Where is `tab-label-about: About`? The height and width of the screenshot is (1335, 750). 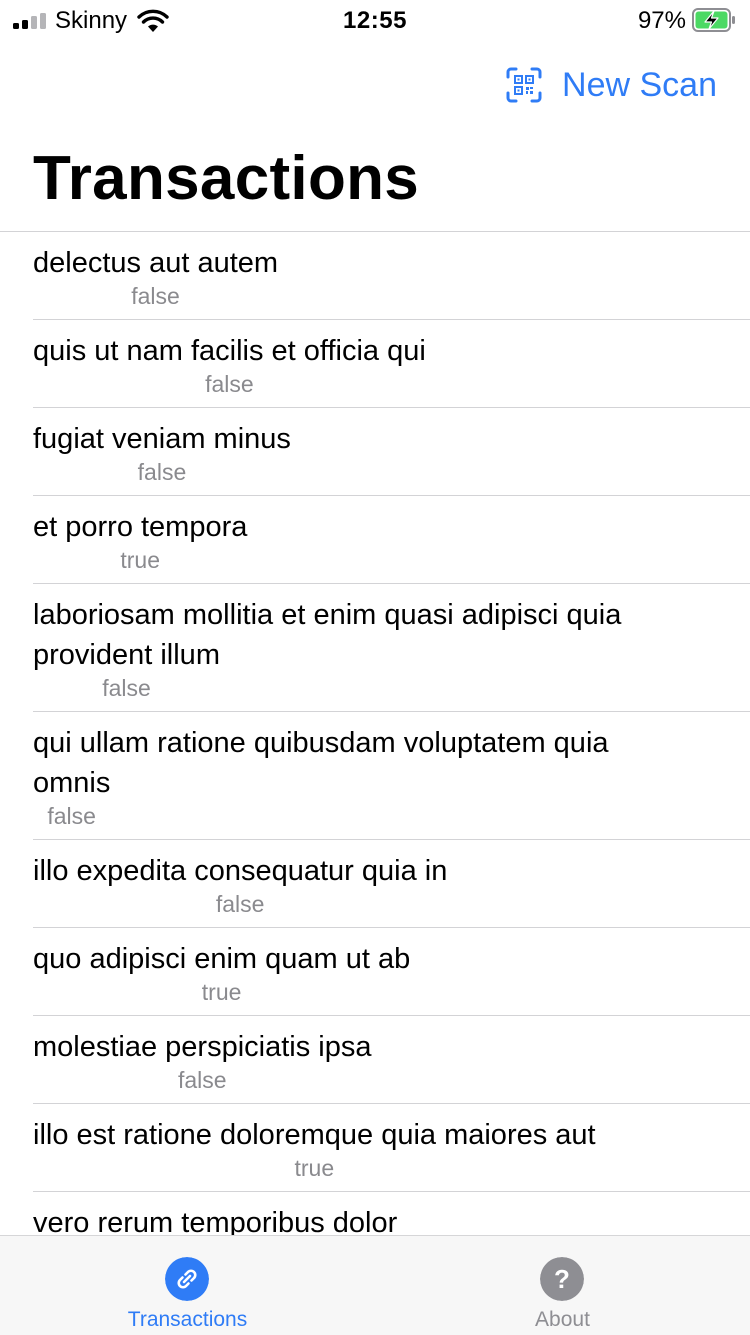 tab-label-about: About is located at coordinates (562, 1319).